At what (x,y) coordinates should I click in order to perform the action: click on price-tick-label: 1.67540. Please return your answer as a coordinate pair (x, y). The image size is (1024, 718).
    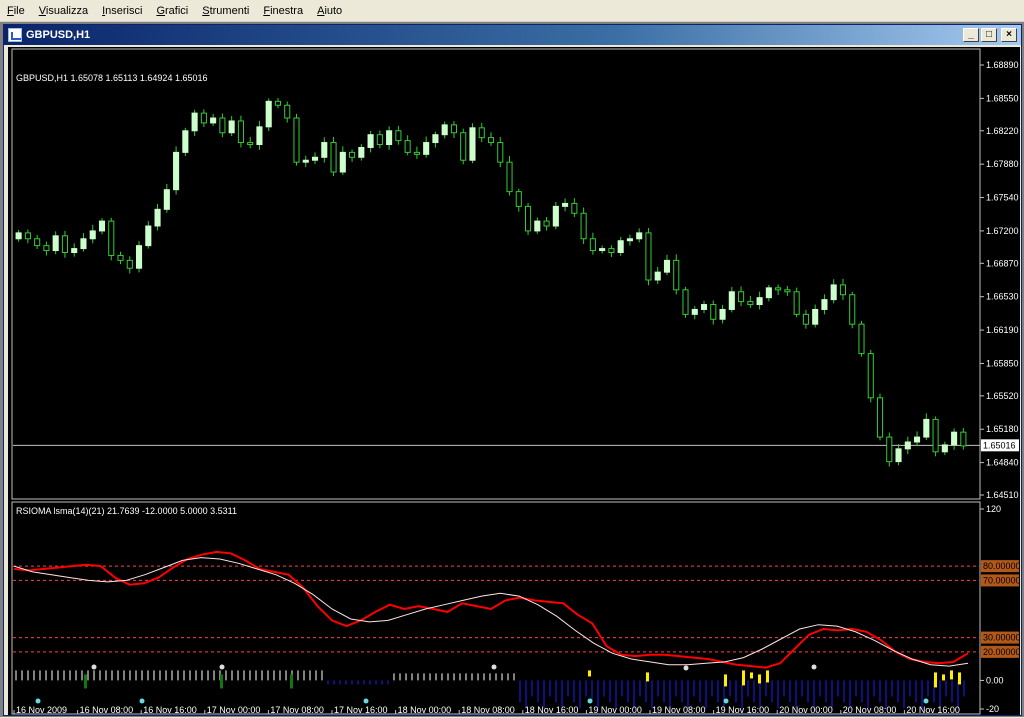
    Looking at the image, I should click on (1002, 198).